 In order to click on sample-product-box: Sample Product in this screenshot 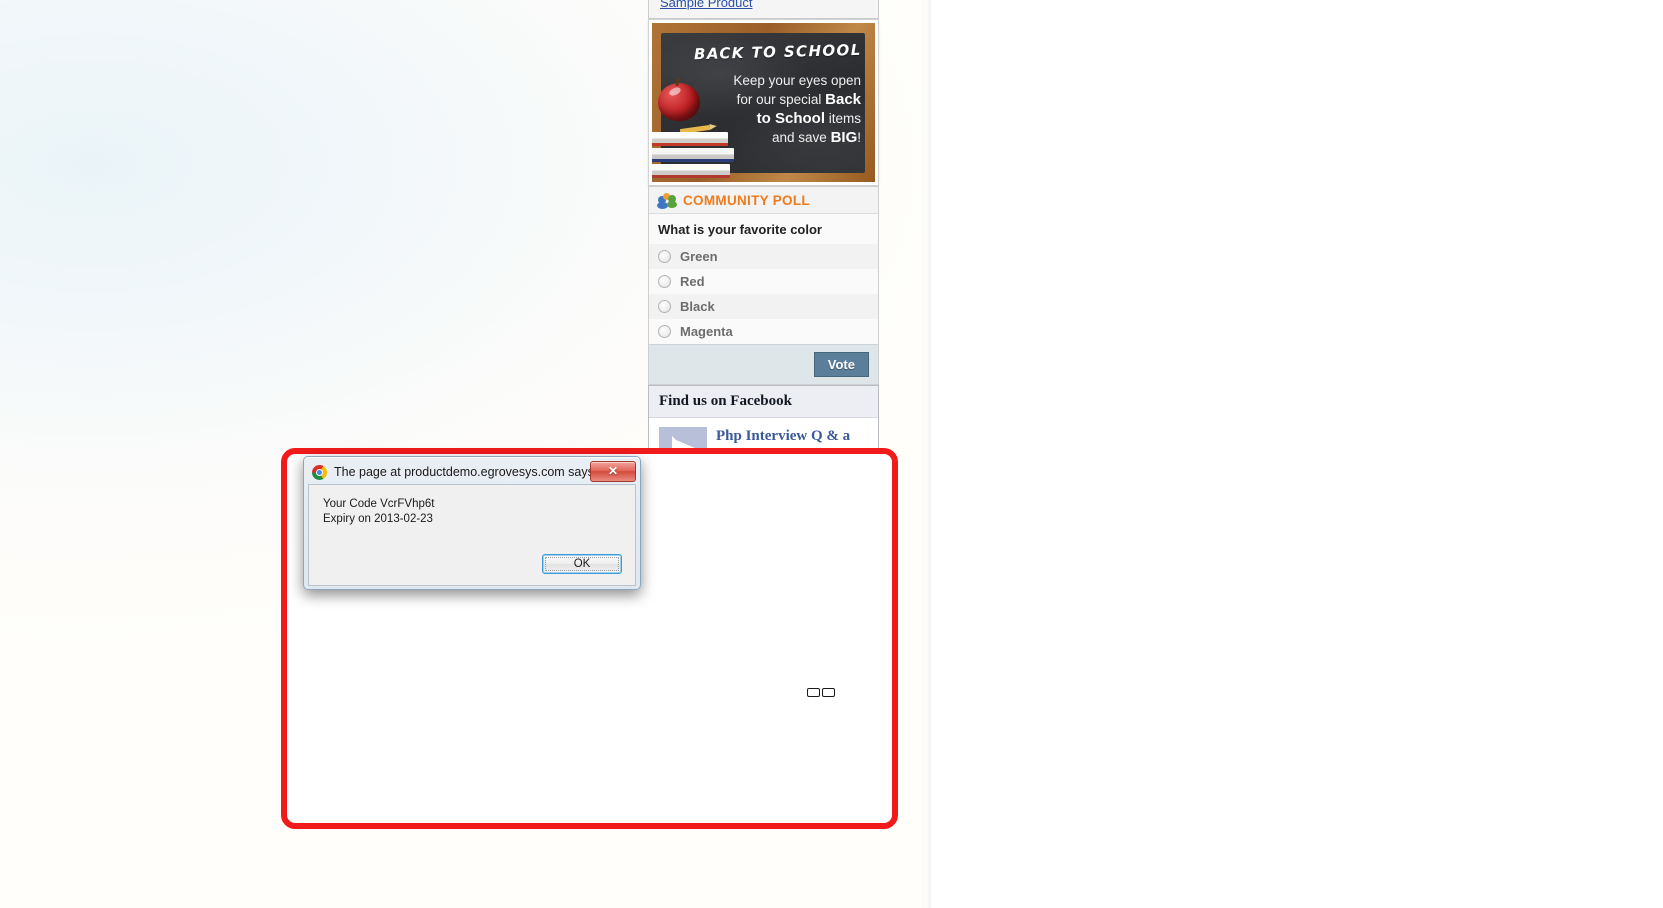, I will do `click(763, 9)`.